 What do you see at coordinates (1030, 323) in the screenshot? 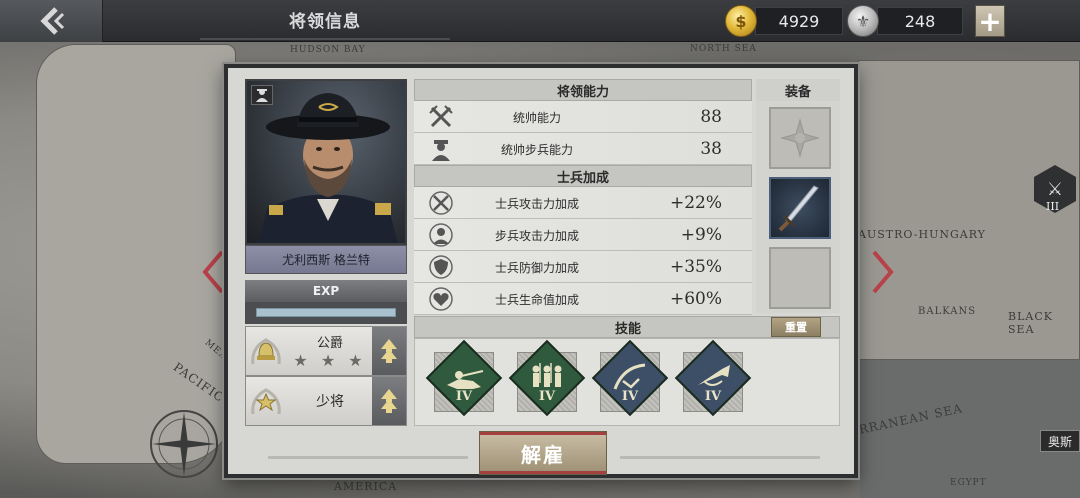
I see `map-label: BLACK SEA` at bounding box center [1030, 323].